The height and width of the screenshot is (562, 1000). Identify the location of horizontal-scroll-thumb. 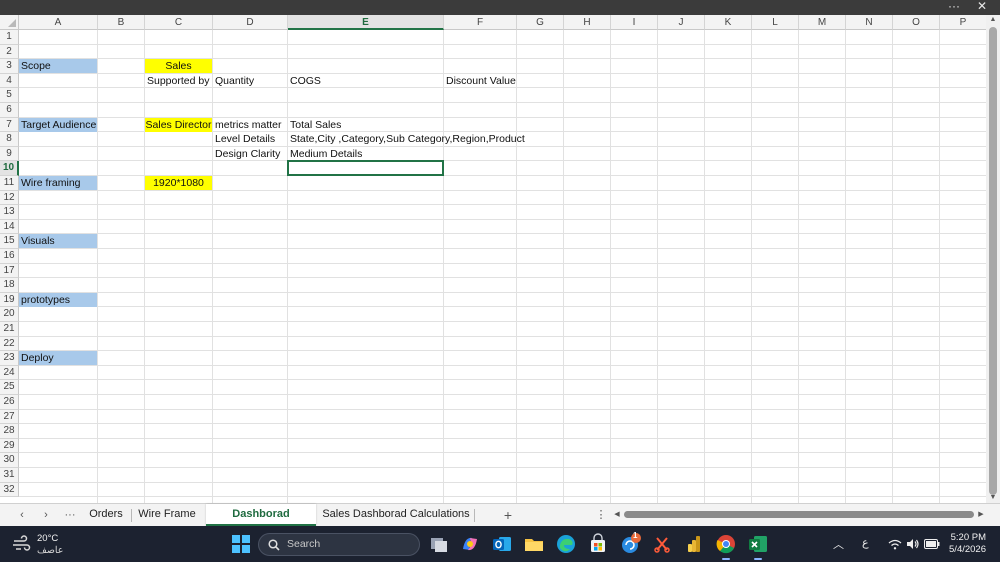
(799, 514).